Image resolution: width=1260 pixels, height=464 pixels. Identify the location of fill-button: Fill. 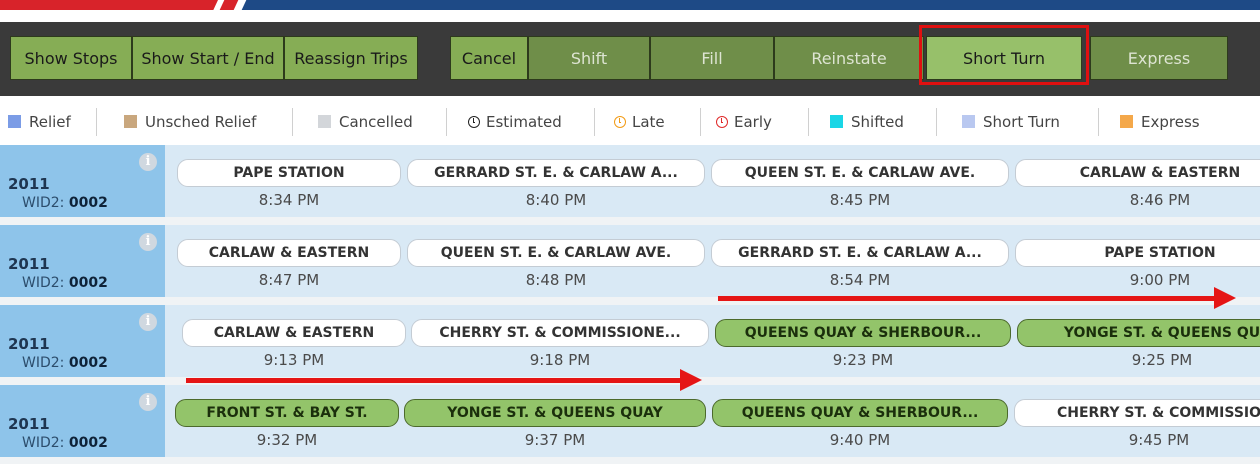
(712, 58).